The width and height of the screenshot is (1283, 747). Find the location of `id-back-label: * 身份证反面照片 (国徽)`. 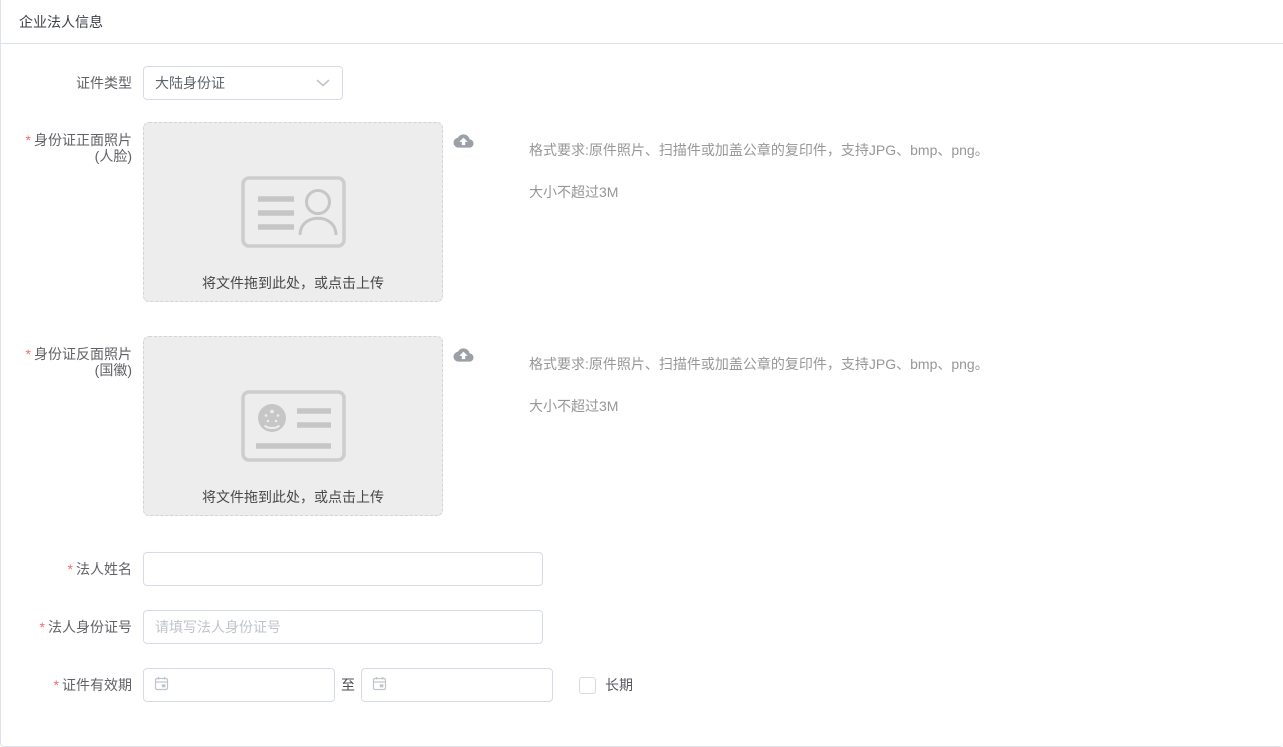

id-back-label: * 身份证反面照片 (国徽) is located at coordinates (78, 362).